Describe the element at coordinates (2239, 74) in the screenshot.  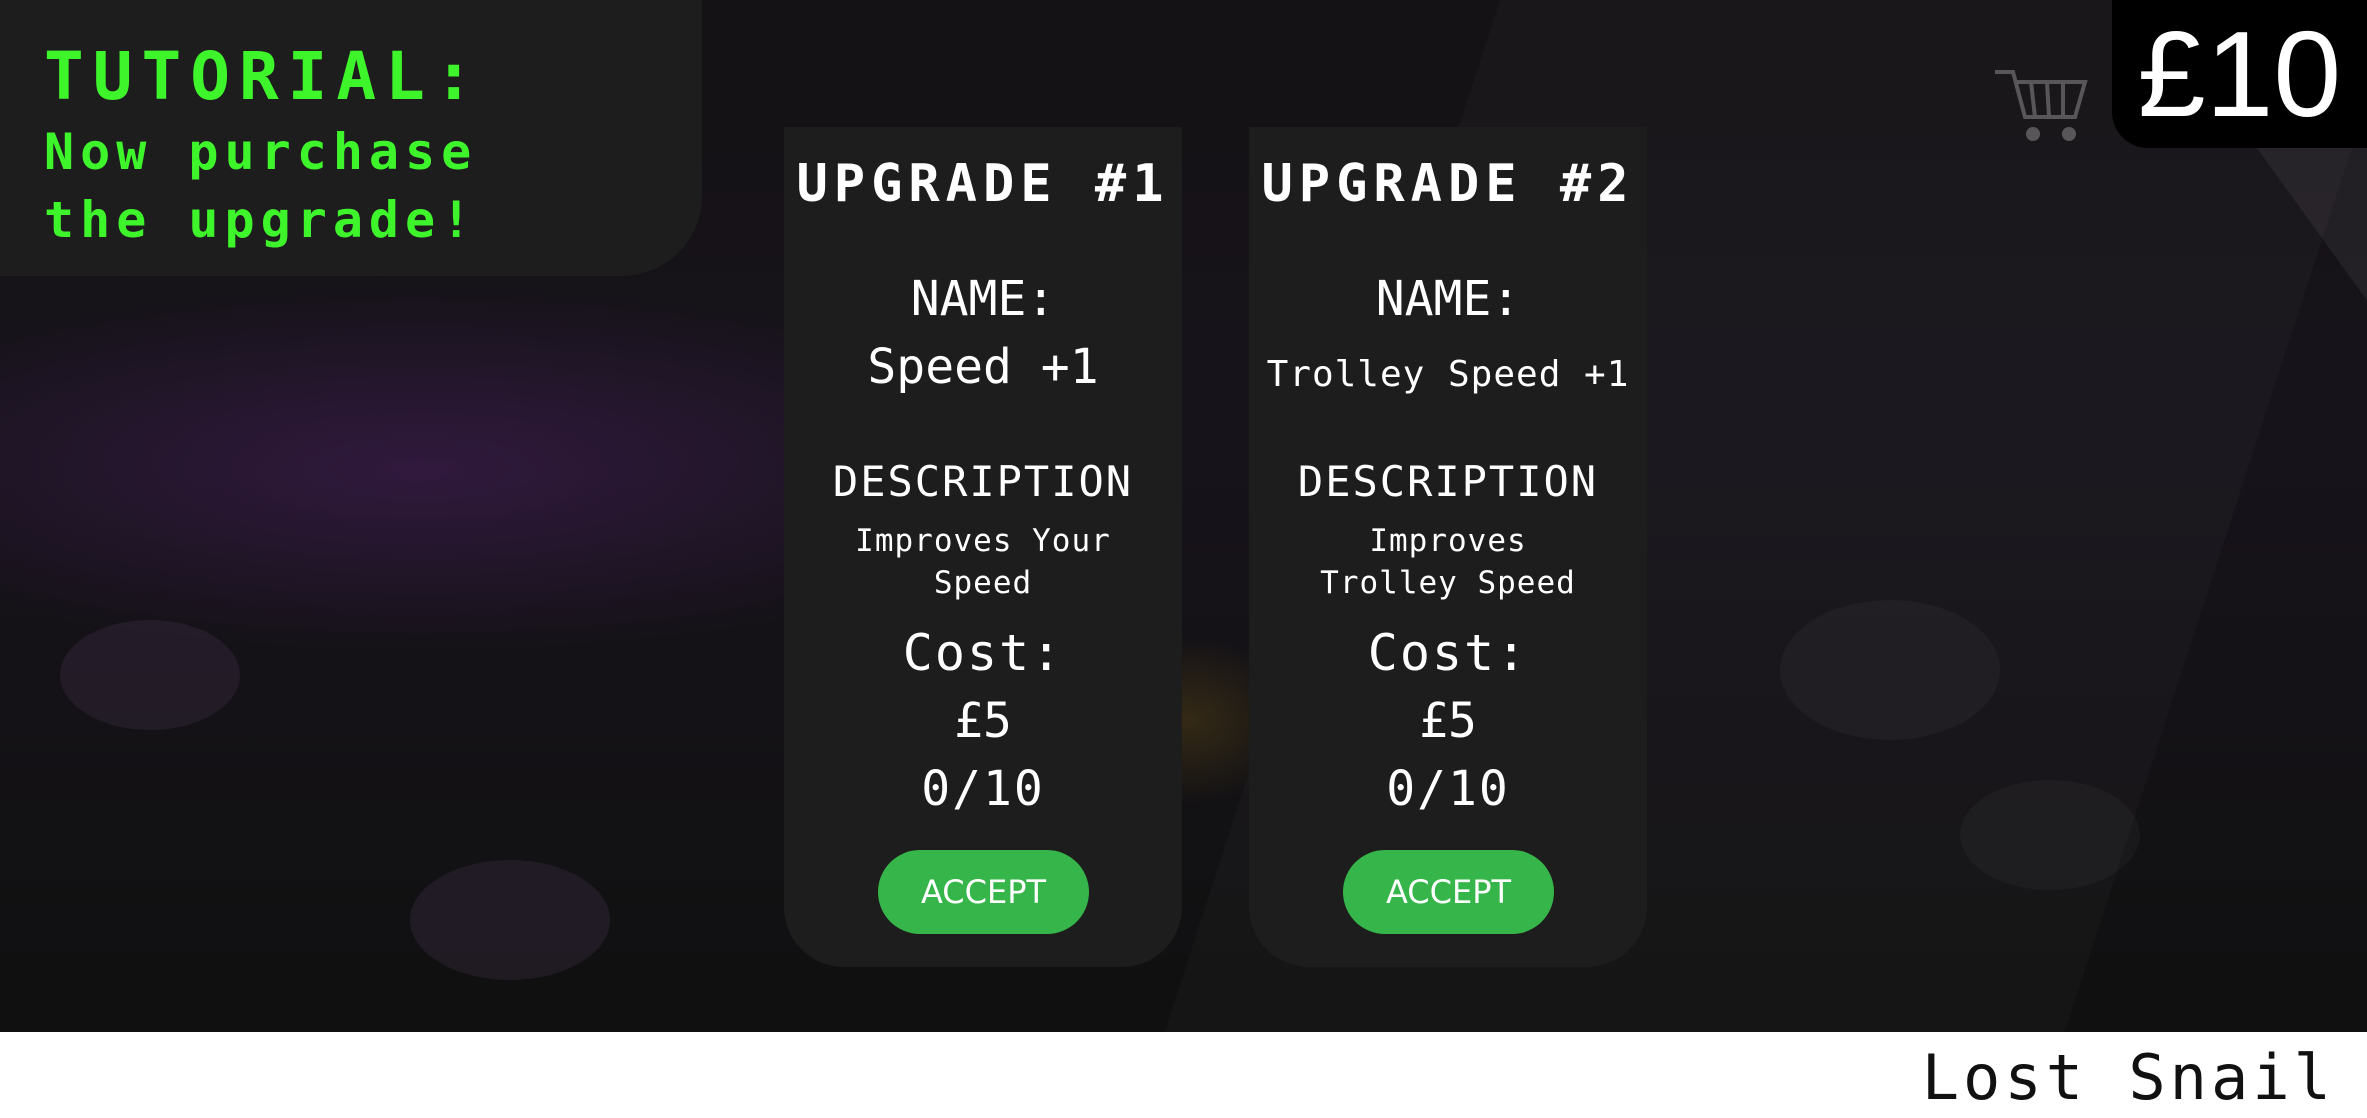
I see `money-counter: £10` at that location.